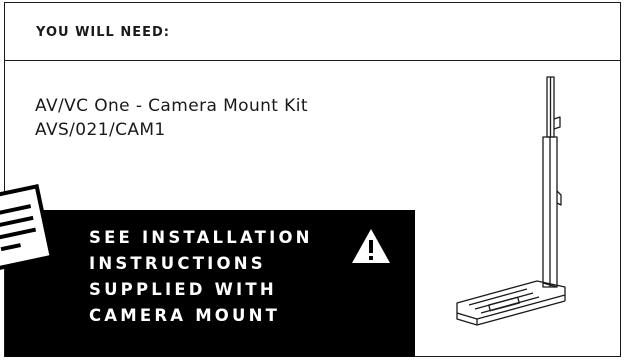 This screenshot has width=625, height=361. Describe the element at coordinates (103, 32) in the screenshot. I see `header-title: YOU WILL NEED:` at that location.